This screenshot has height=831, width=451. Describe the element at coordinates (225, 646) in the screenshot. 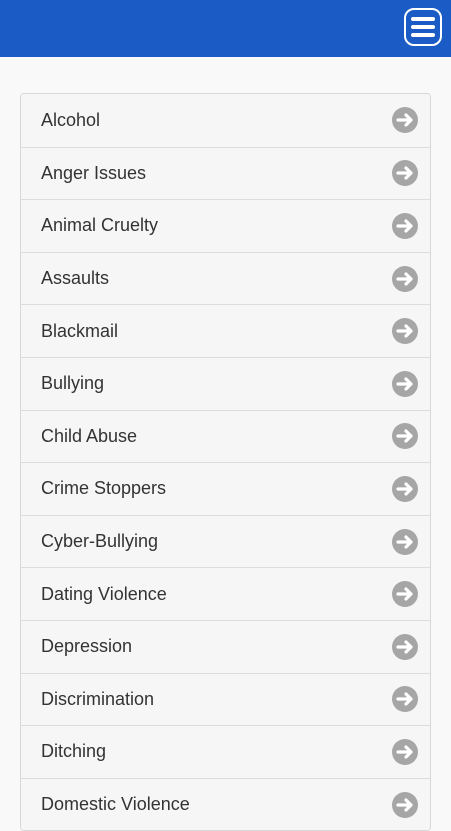

I see `topic-list-item: Depression` at that location.